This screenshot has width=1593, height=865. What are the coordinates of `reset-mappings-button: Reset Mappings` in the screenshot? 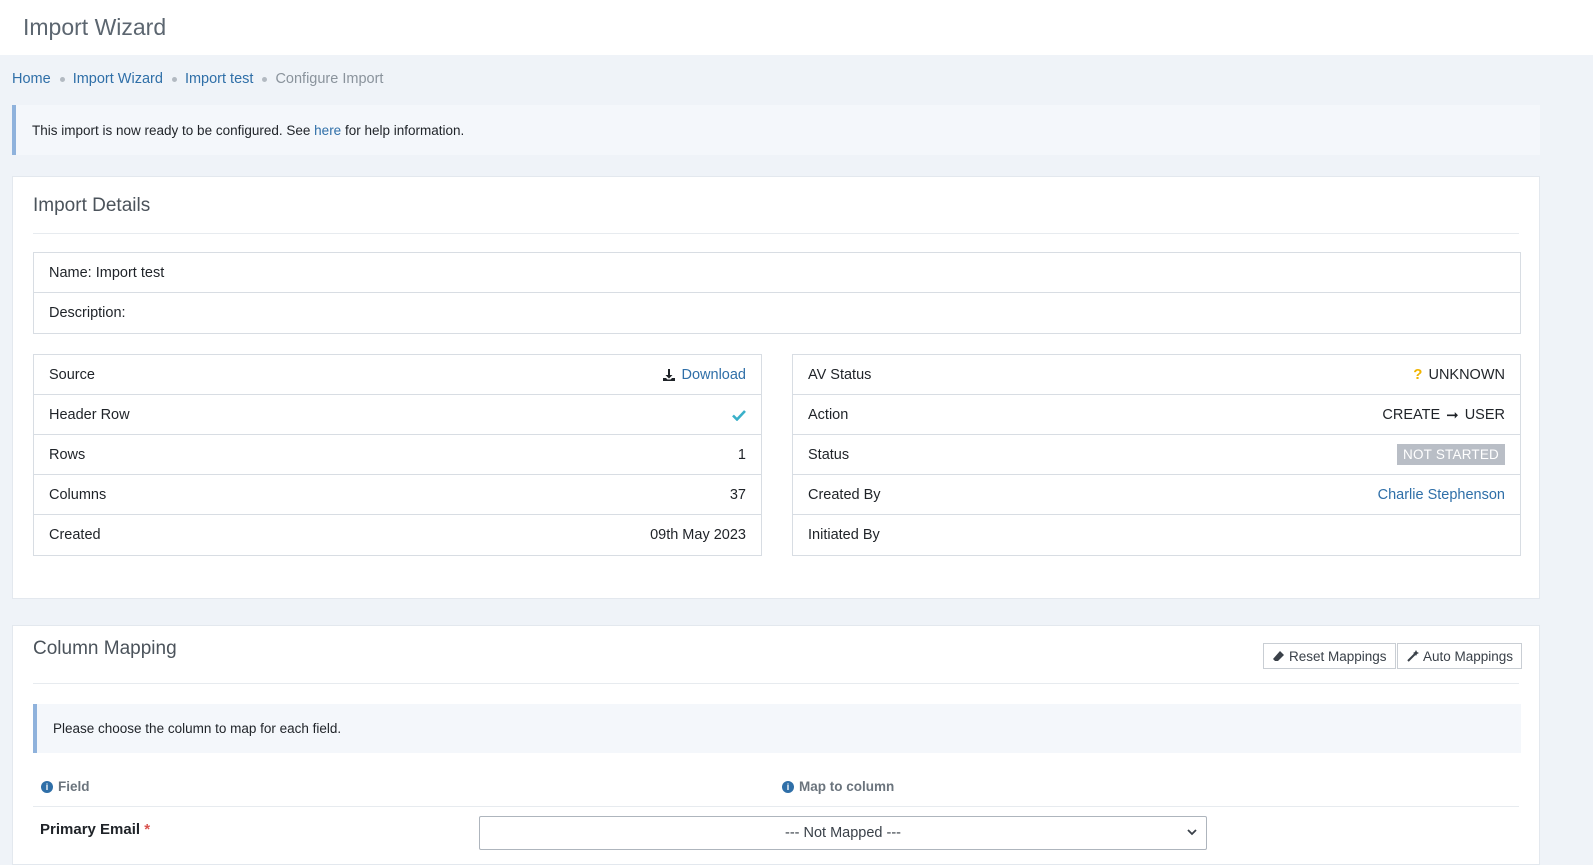 It's located at (1329, 656).